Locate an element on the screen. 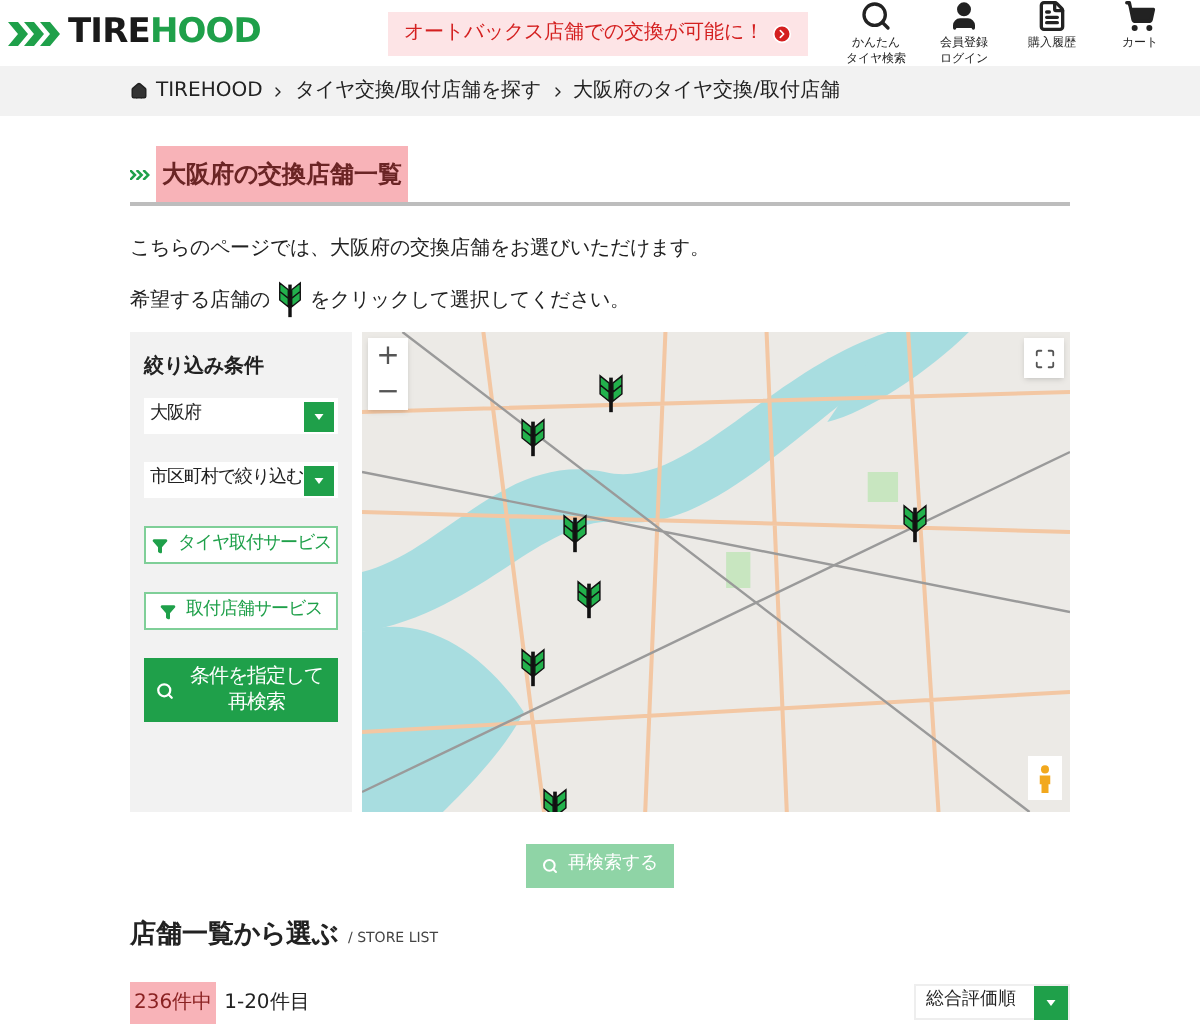 The width and height of the screenshot is (1200, 1036). instruction-text: をクリックして選択してください。 is located at coordinates (470, 301).